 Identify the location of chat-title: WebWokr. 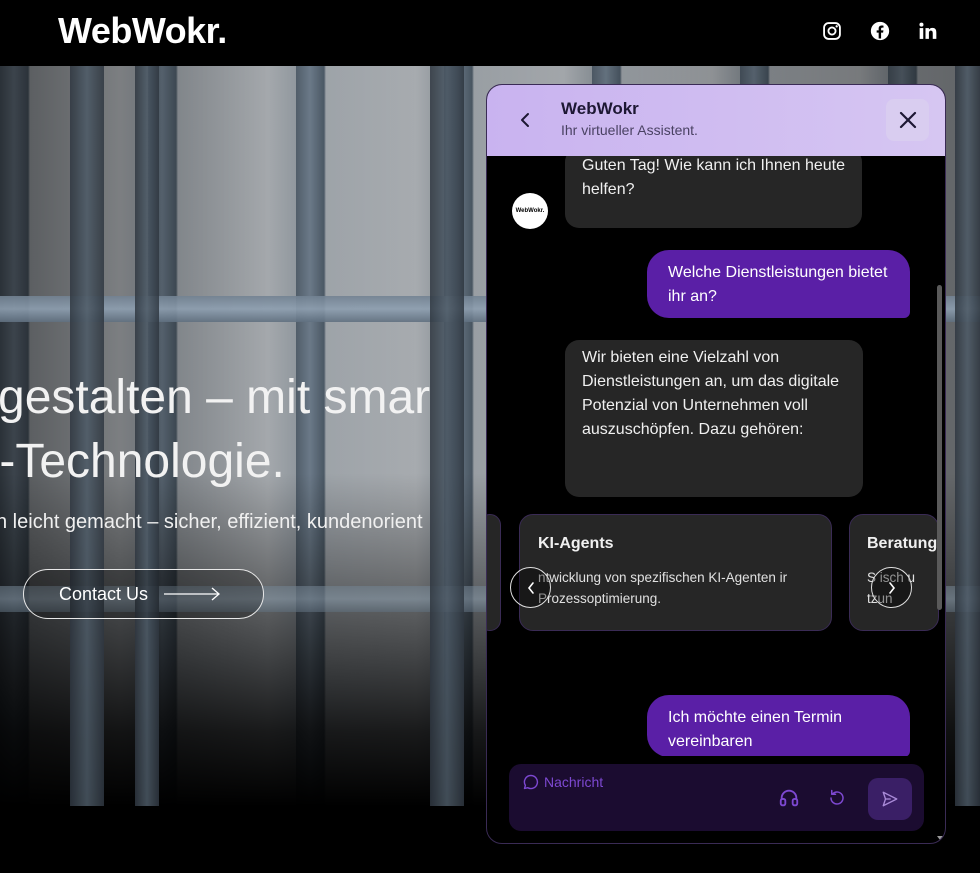
(600, 108).